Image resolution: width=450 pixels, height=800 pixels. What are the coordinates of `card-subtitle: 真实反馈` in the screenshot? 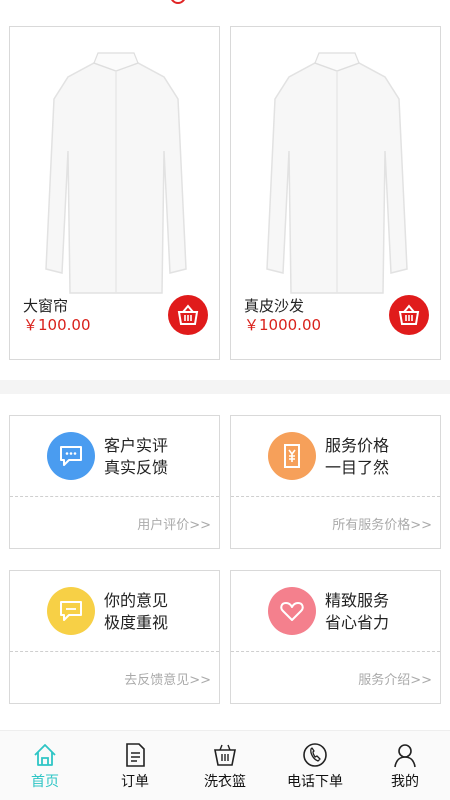 It's located at (136, 467).